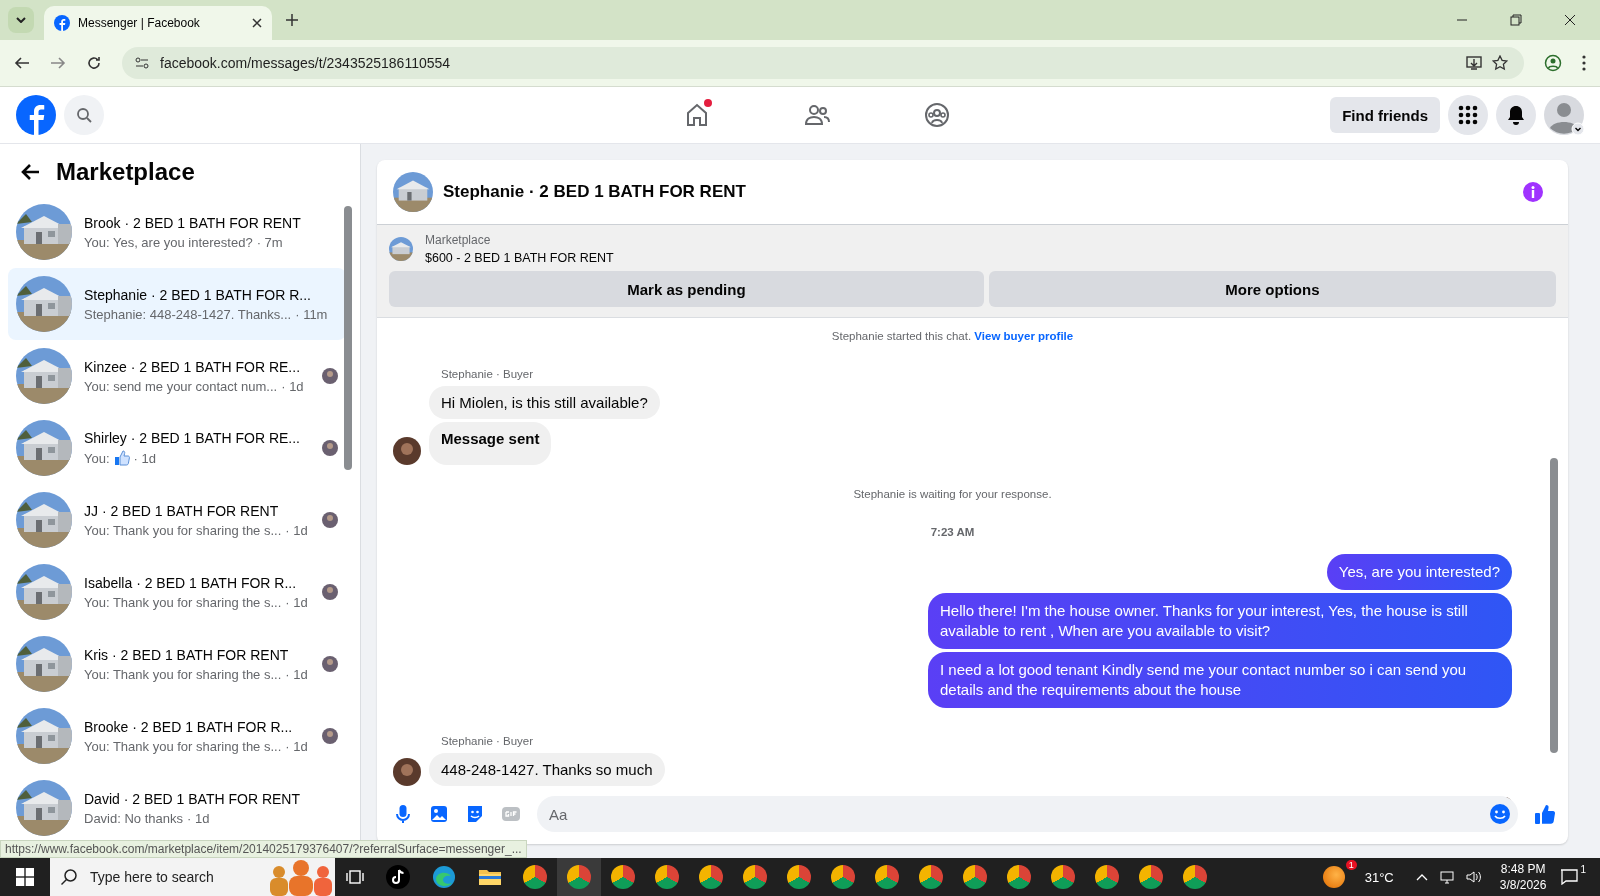 The image size is (1600, 896). What do you see at coordinates (475, 814) in the screenshot?
I see `sticker-icon` at bounding box center [475, 814].